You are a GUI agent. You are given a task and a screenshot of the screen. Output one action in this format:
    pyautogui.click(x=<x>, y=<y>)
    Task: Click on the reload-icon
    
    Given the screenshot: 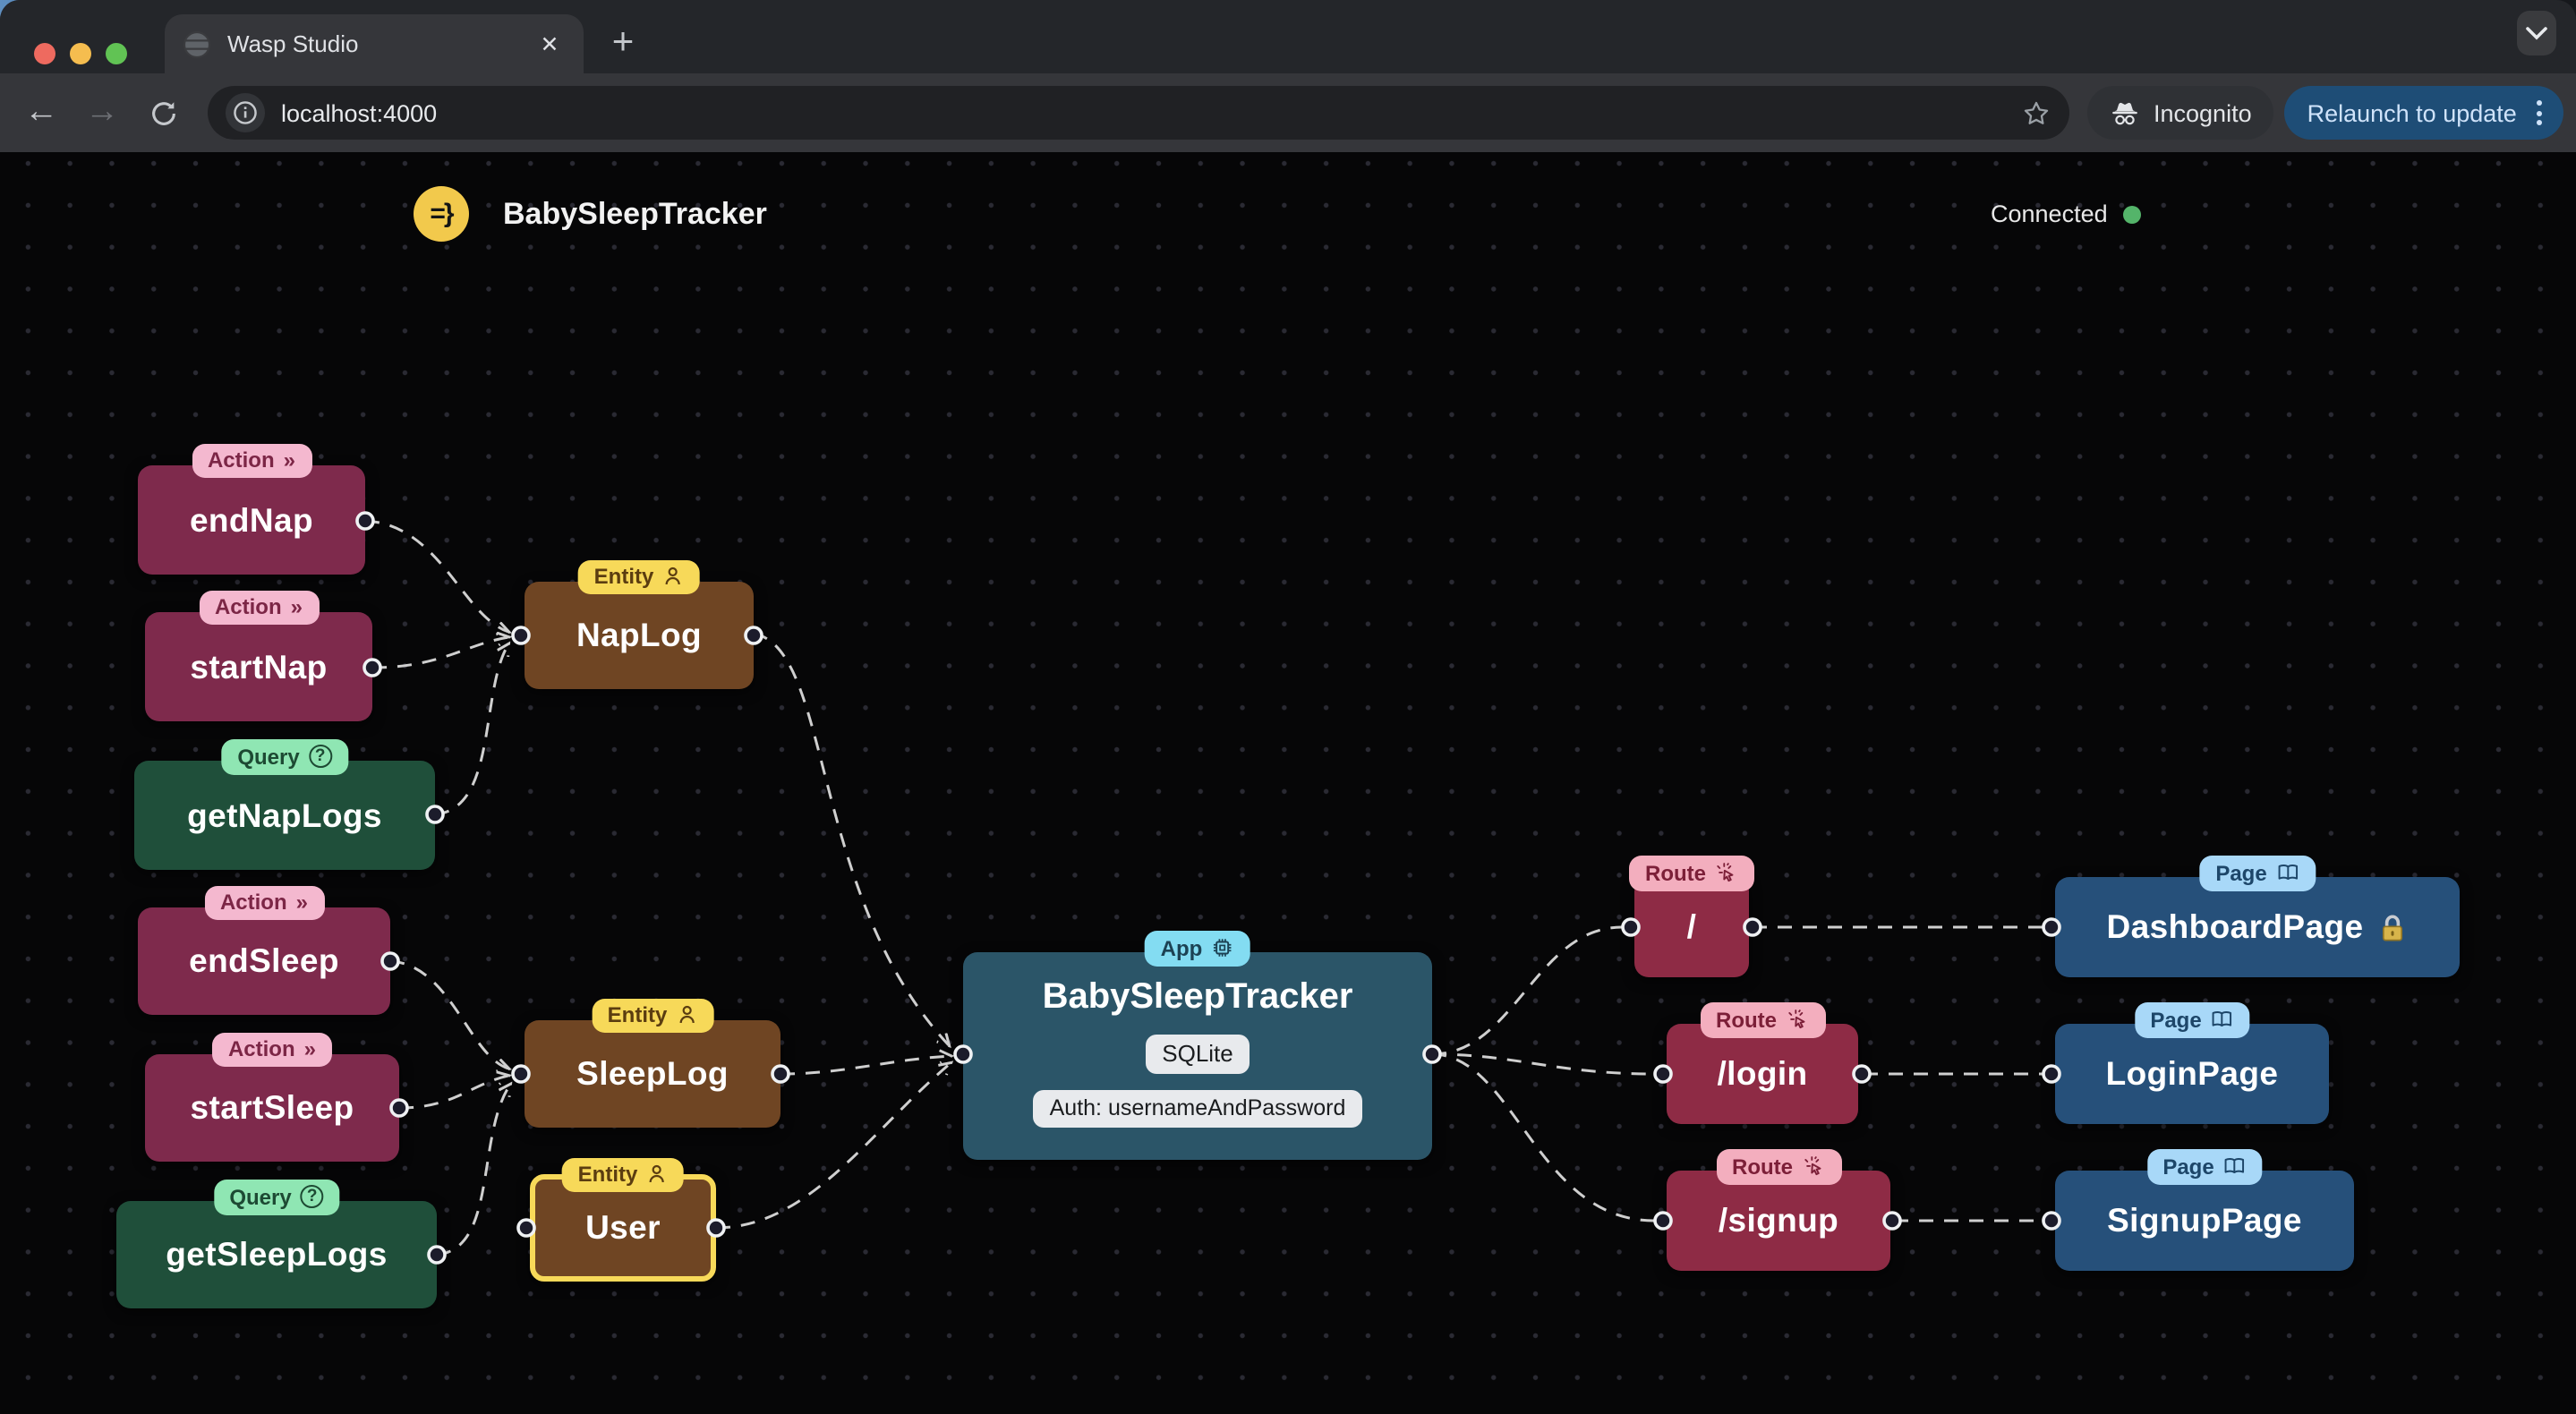 What is the action you would take?
    pyautogui.click(x=163, y=112)
    